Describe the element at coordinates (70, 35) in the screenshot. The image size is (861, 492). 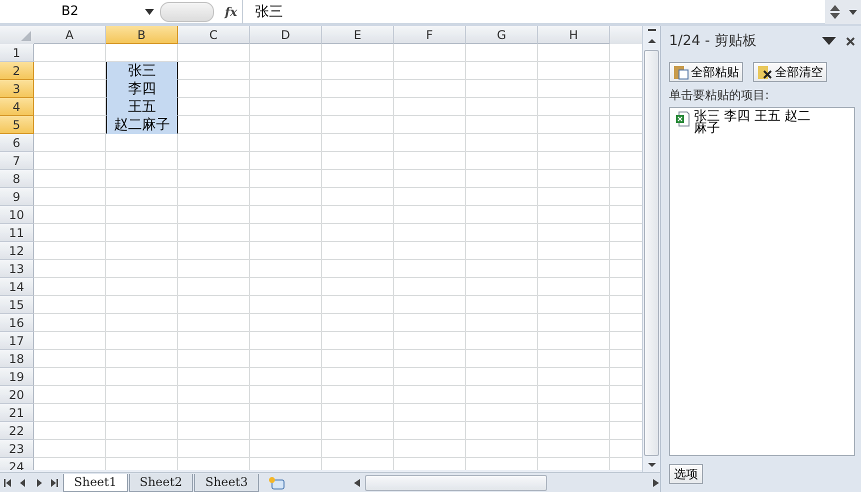
I see `column-header: A` at that location.